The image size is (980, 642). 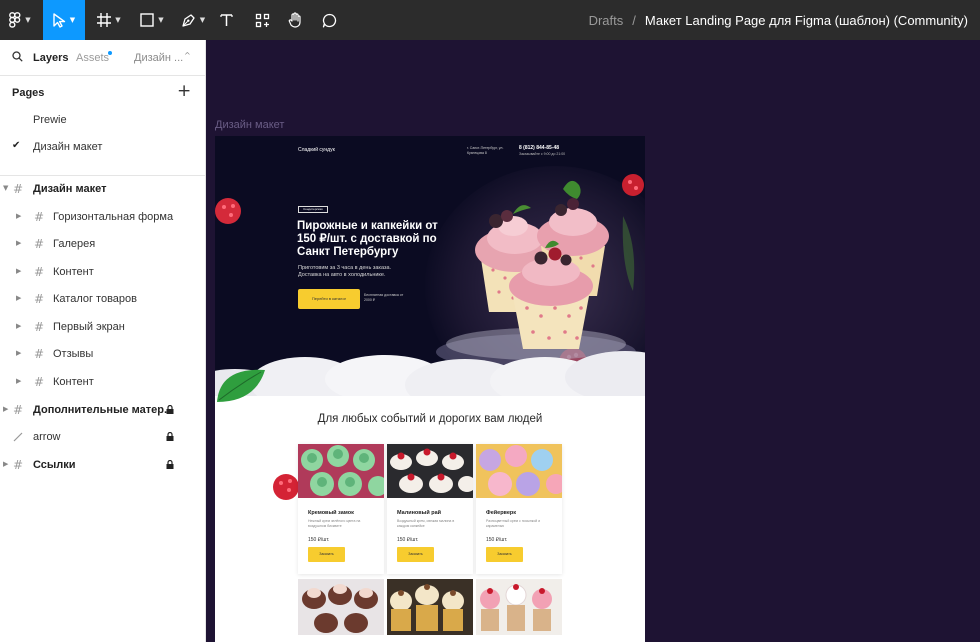 What do you see at coordinates (74, 244) in the screenshot?
I see `layer-label: Галерея` at bounding box center [74, 244].